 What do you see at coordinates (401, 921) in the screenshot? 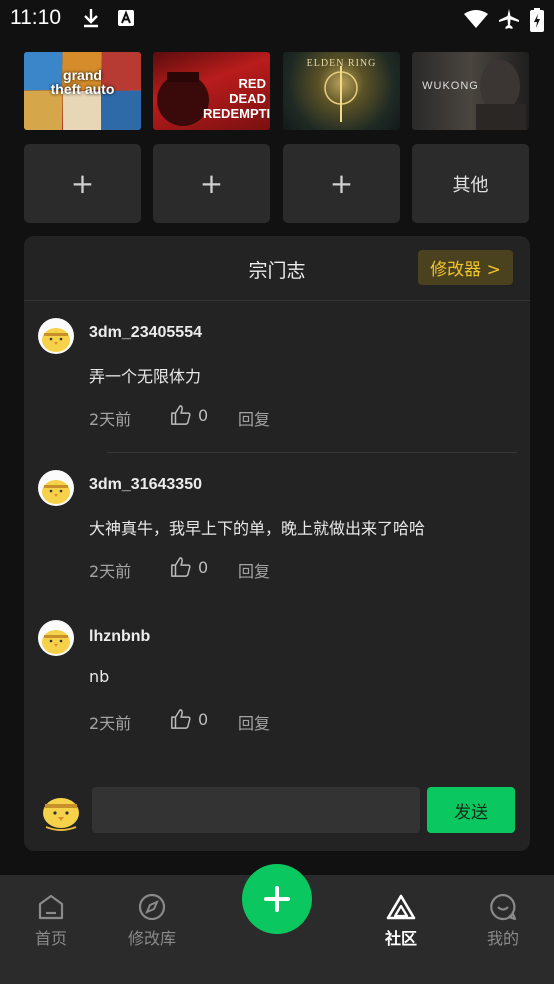
I see `nav-item-community: 社区` at bounding box center [401, 921].